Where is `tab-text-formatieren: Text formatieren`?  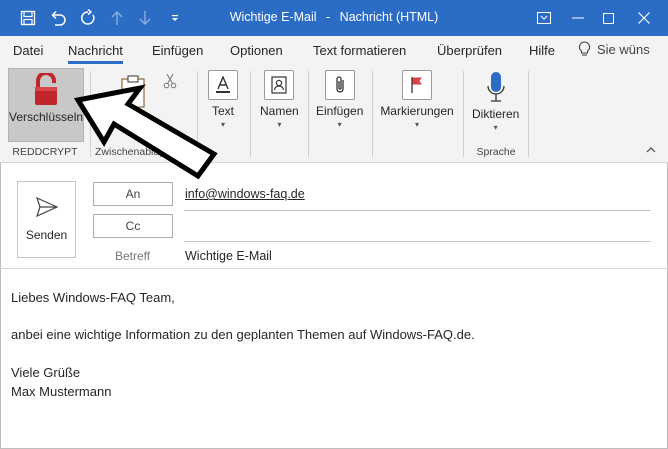
tab-text-formatieren: Text formatieren is located at coordinates (359, 50).